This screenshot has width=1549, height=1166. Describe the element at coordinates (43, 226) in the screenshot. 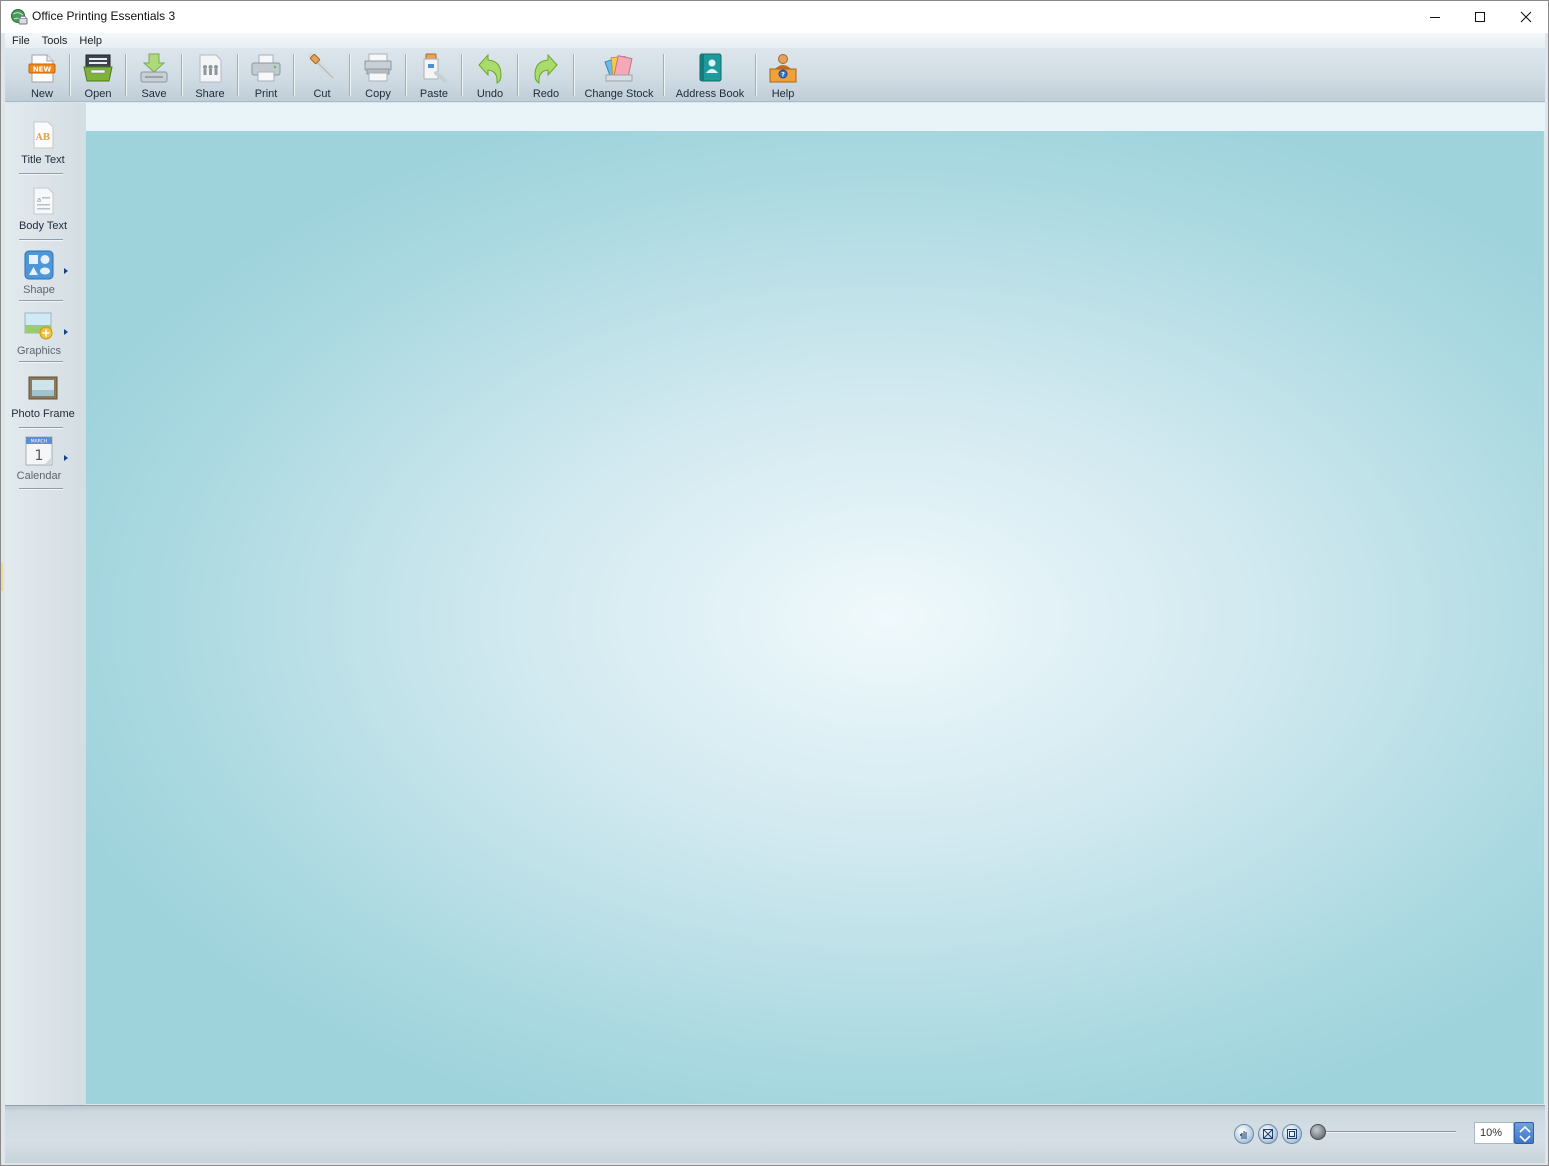

I see `body-text-label: Body Text` at that location.